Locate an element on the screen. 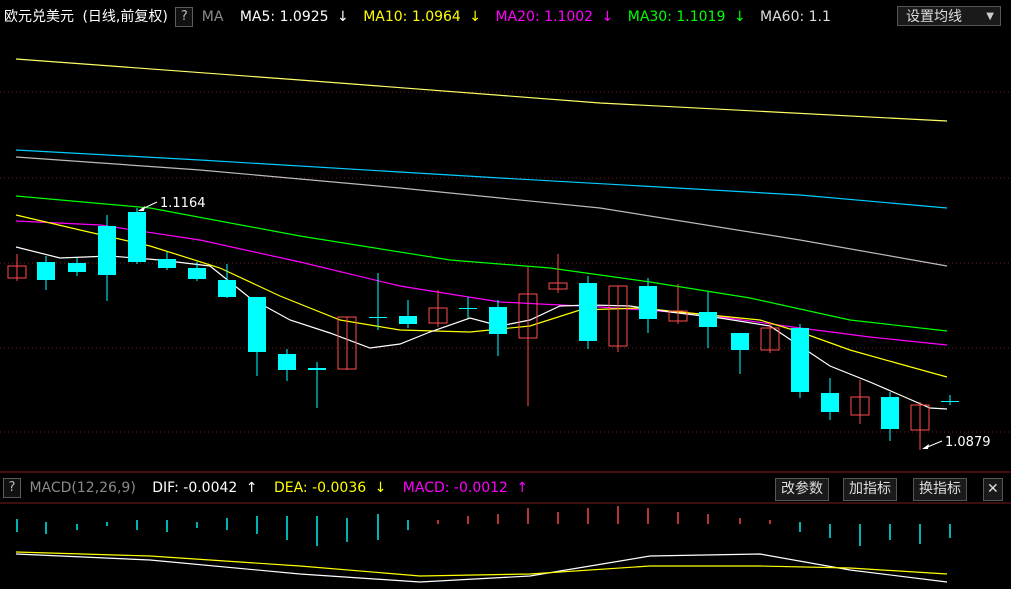  edit-params-button: 改参数 is located at coordinates (802, 489).